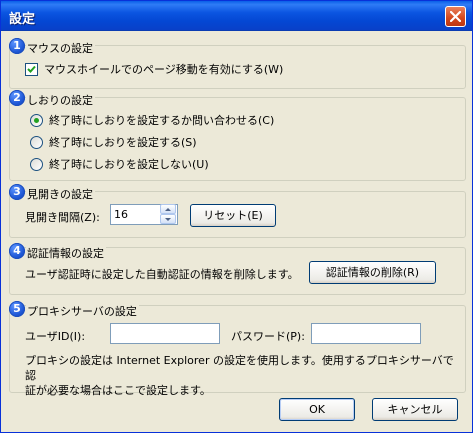 This screenshot has height=433, width=473. I want to click on bookmark-option-ask: 終了時にしおりを設定するか問い合わせる(C), so click(152, 120).